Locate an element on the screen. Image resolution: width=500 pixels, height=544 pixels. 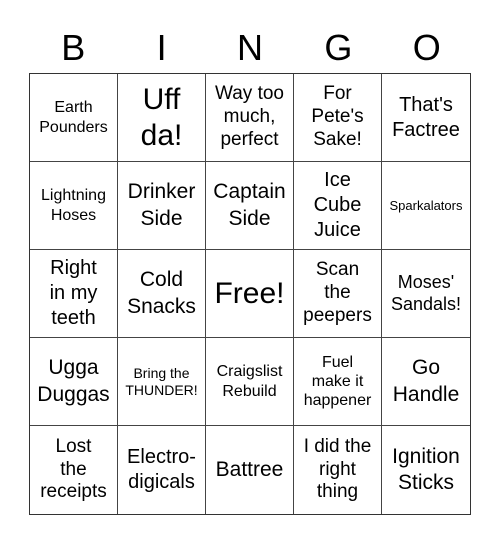
cell-text: Earth Pounders is located at coordinates (73, 117).